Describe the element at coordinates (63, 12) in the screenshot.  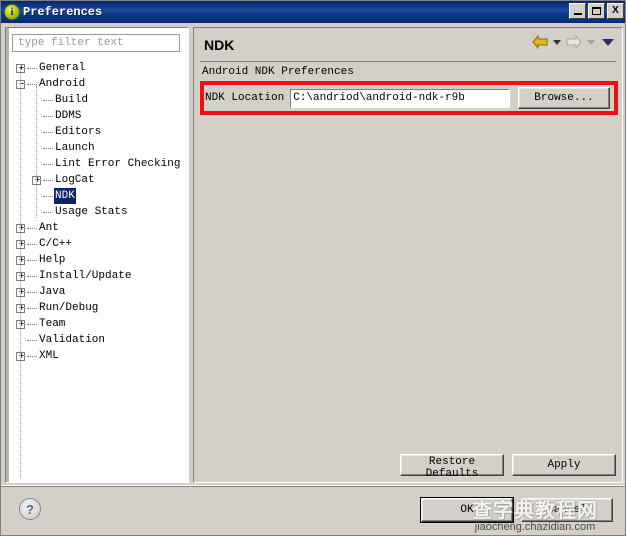
I see `window-title: Preferences` at that location.